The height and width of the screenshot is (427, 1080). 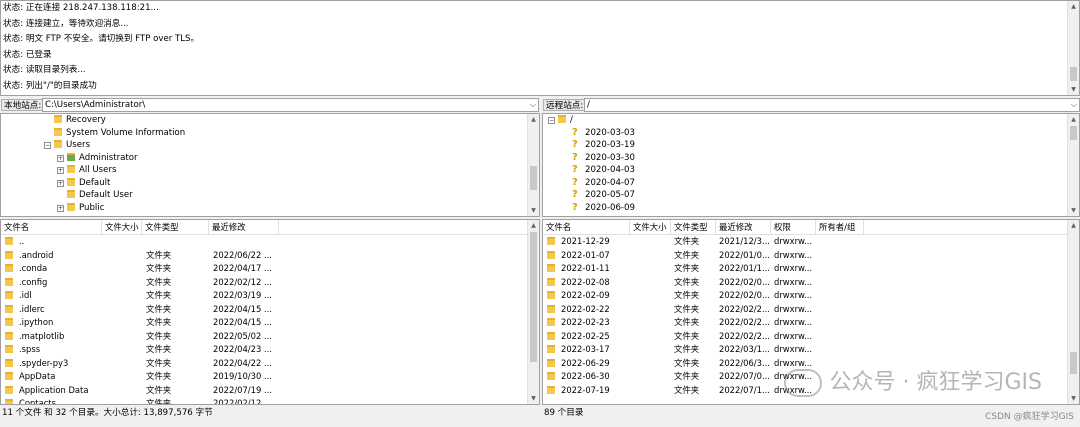 I want to click on local-path-input: C:\Users\Administrator\ ⌵, so click(x=290, y=105).